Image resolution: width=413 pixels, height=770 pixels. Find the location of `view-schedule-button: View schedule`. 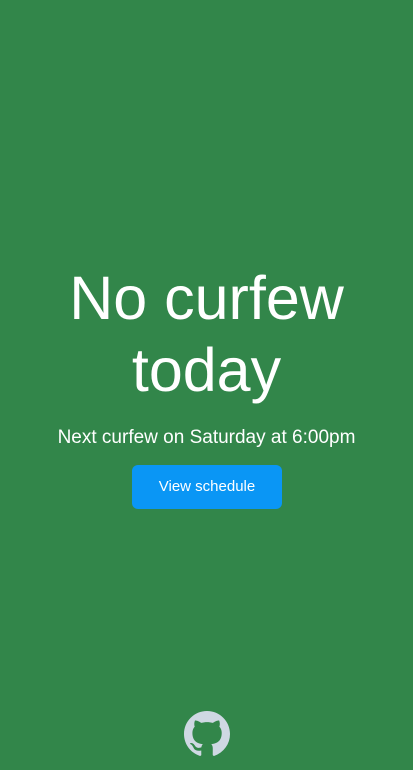

view-schedule-button: View schedule is located at coordinates (207, 487).